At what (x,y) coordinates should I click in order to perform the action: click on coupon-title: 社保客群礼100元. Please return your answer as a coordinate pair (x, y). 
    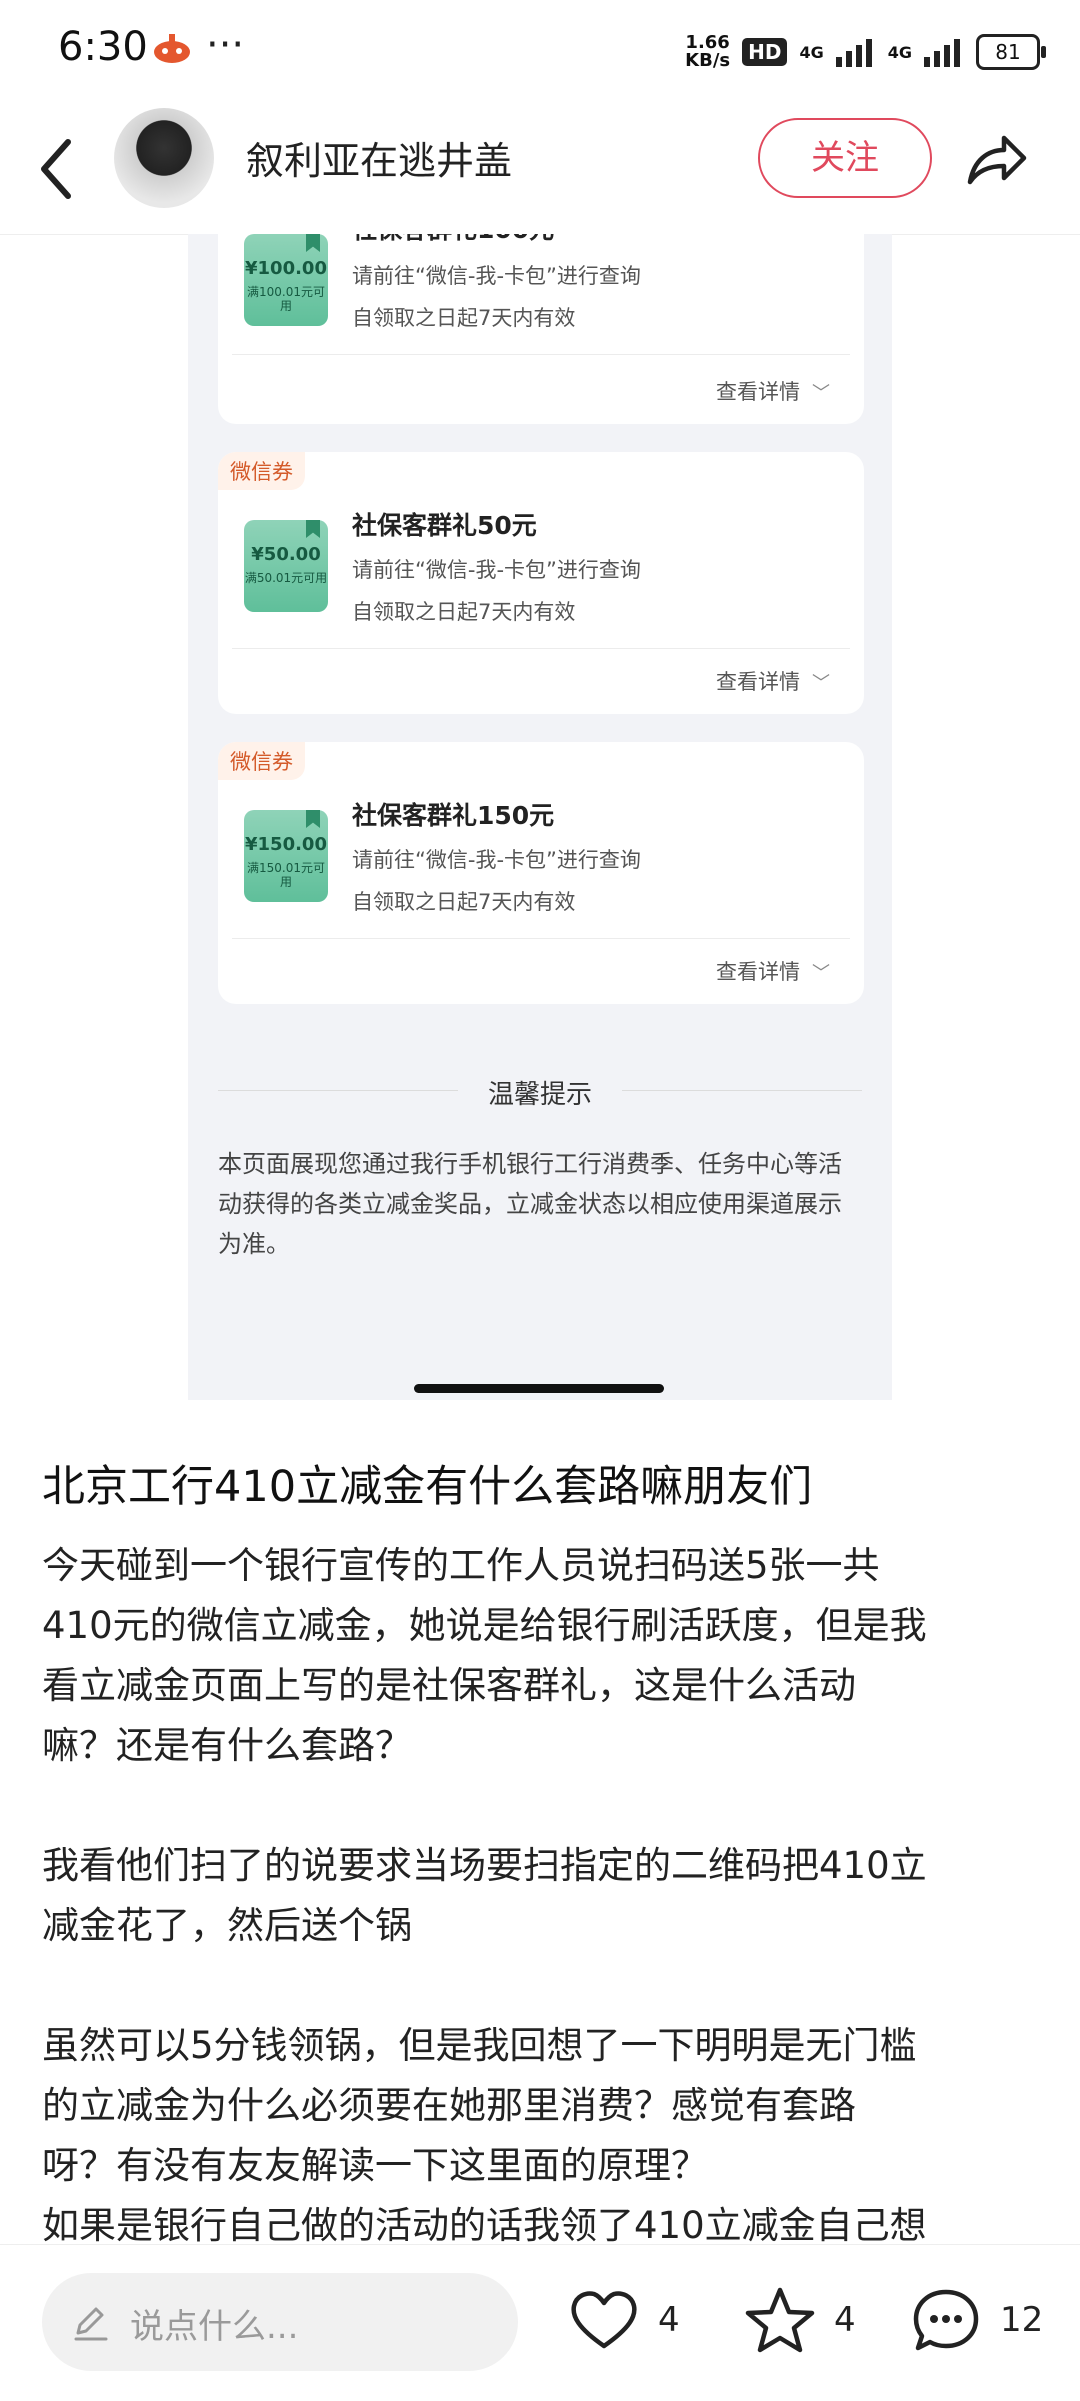
    Looking at the image, I should click on (453, 240).